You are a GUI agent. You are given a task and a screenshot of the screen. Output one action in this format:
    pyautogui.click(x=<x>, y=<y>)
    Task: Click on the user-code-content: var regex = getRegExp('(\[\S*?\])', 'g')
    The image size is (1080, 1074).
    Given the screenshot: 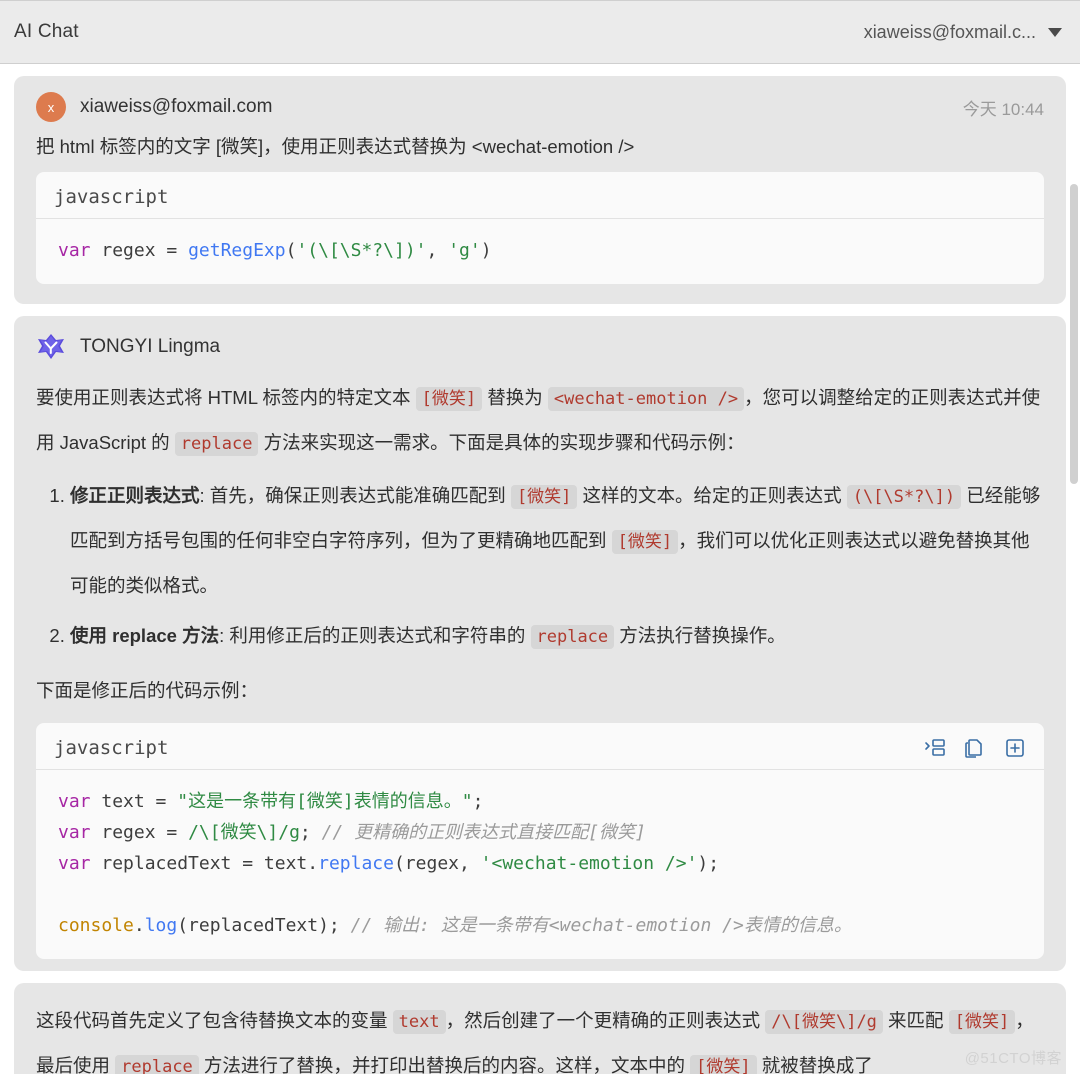 What is the action you would take?
    pyautogui.click(x=540, y=251)
    